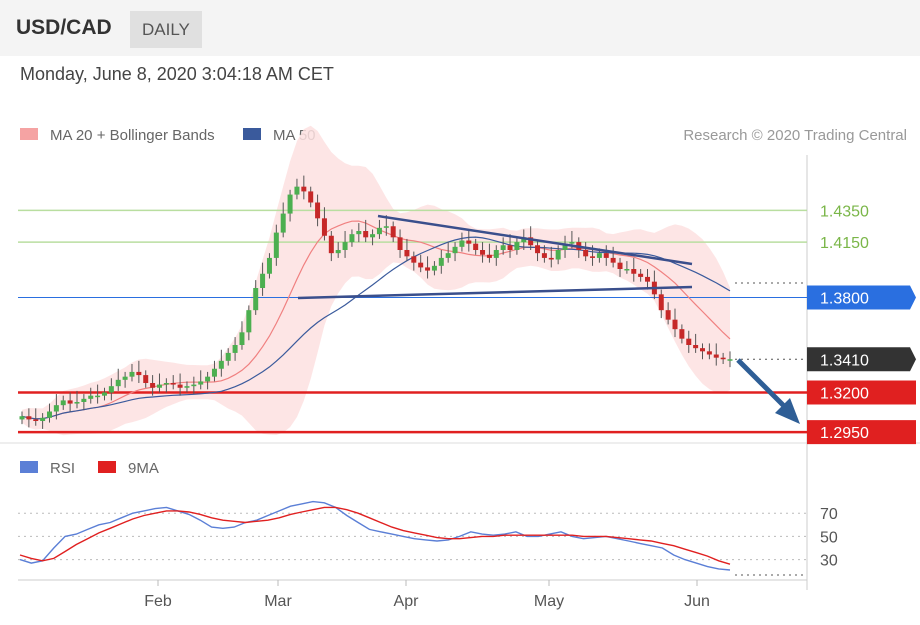  Describe the element at coordinates (844, 243) in the screenshot. I see `resistance-label: 1.4150` at that location.